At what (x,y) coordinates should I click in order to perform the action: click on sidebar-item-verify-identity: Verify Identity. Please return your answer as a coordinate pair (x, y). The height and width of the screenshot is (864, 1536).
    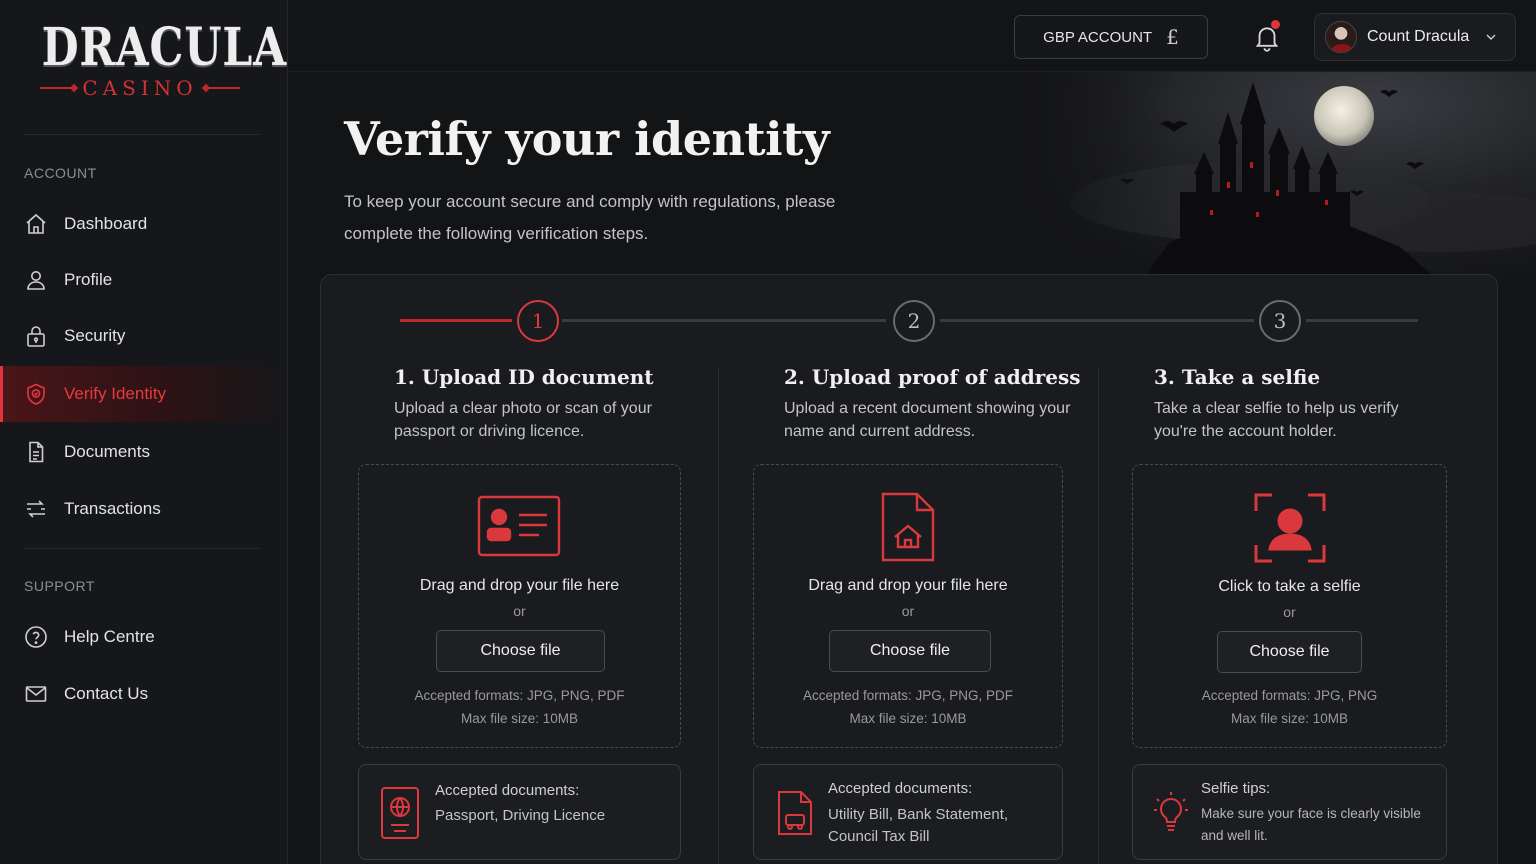
    Looking at the image, I should click on (143, 394).